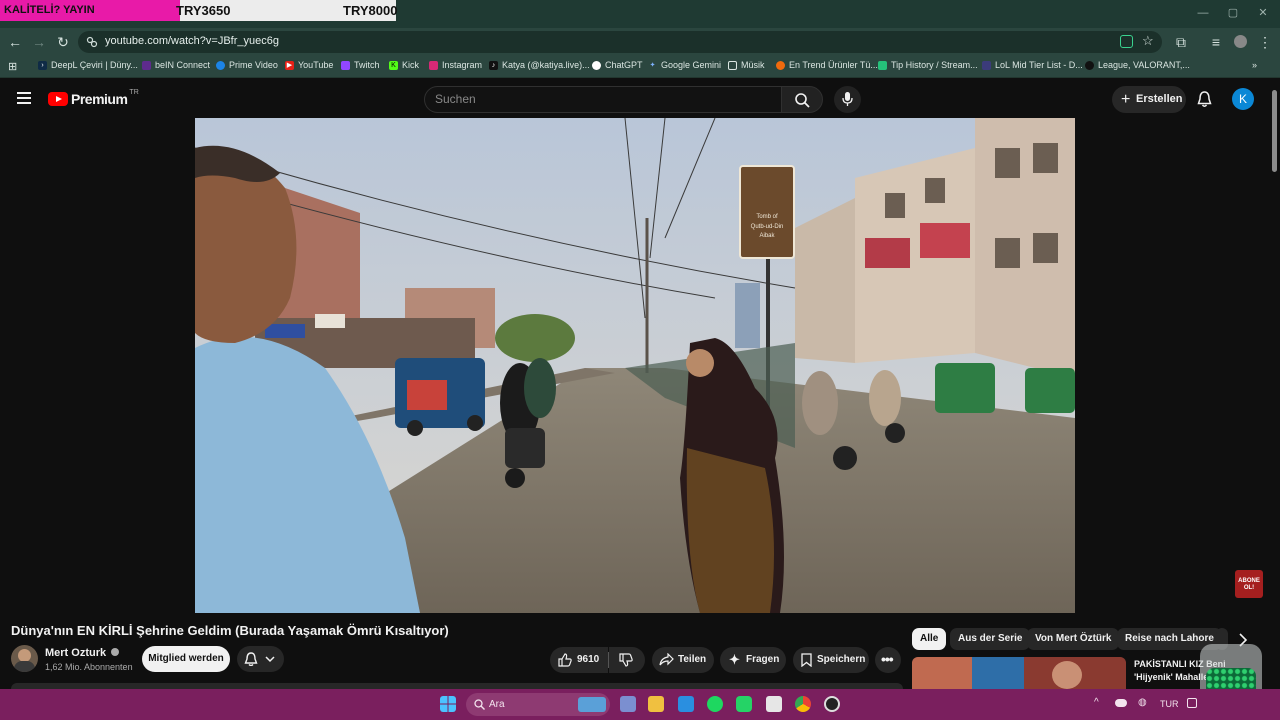 This screenshot has height=720, width=1280. Describe the element at coordinates (186, 659) in the screenshot. I see `join-membership-button: Mitglied werden` at that location.